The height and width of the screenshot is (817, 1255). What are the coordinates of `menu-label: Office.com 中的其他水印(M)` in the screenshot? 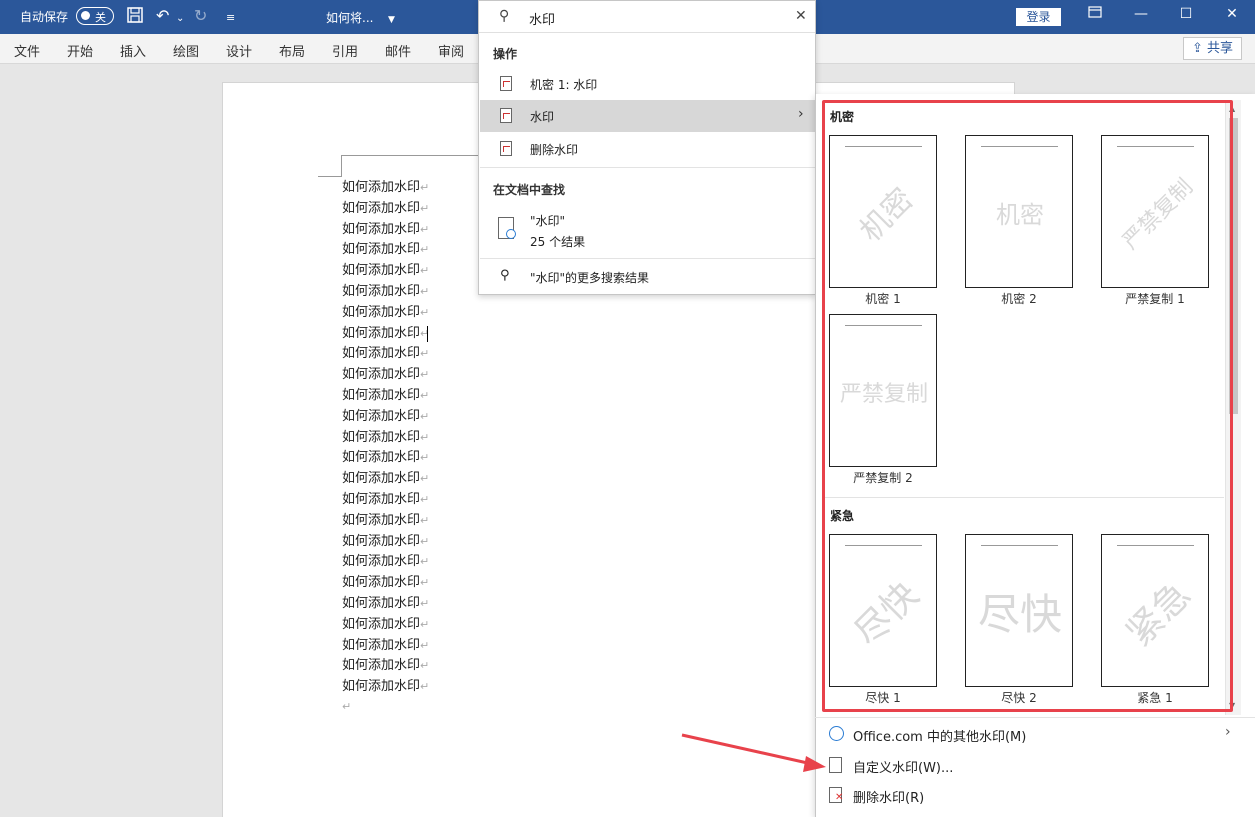 It's located at (940, 737).